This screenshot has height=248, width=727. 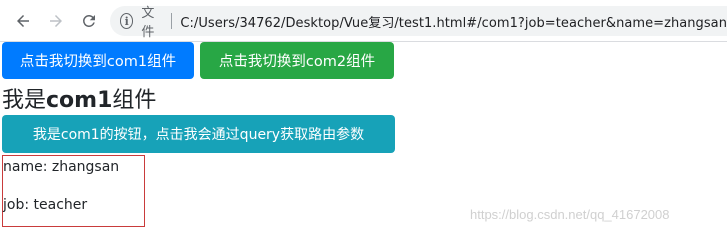 I want to click on heading-bold: com1, so click(x=79, y=100).